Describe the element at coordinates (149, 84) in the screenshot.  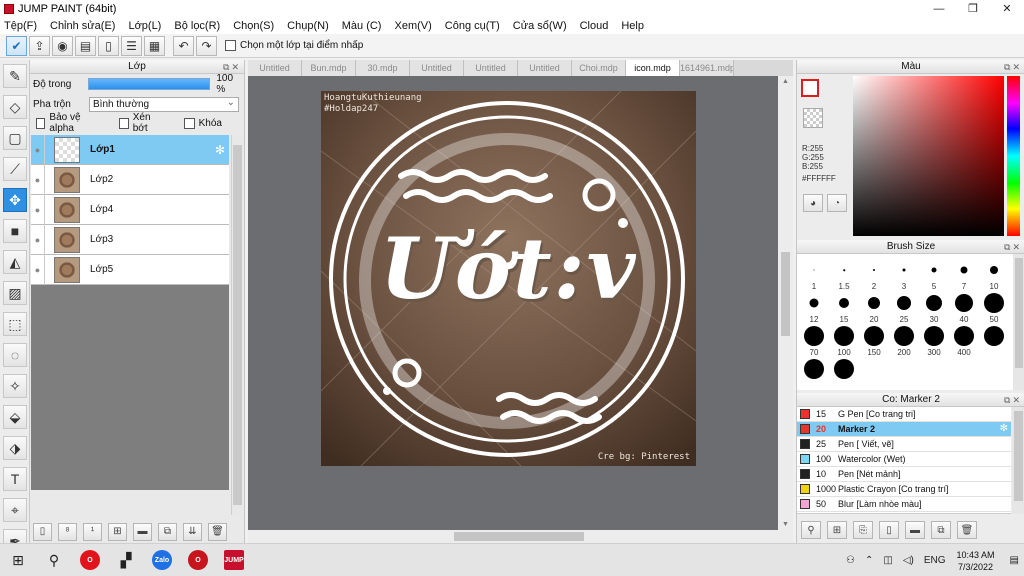
I see `opacity-slider` at that location.